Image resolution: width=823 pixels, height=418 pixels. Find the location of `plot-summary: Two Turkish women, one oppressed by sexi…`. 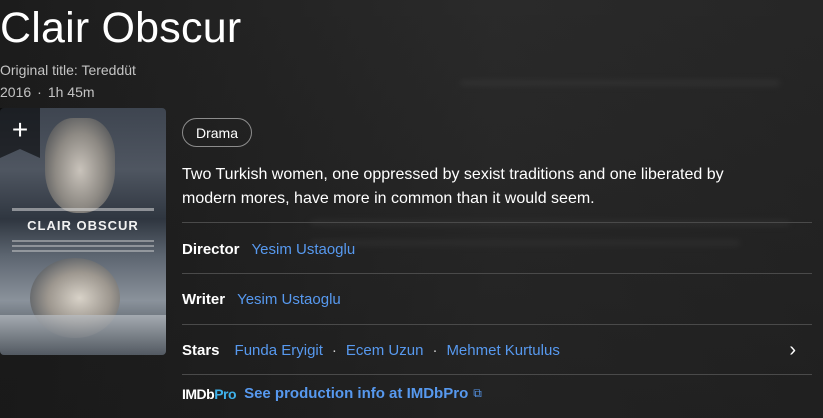

plot-summary: Two Turkish women, one oppressed by sexi… is located at coordinates (453, 186).